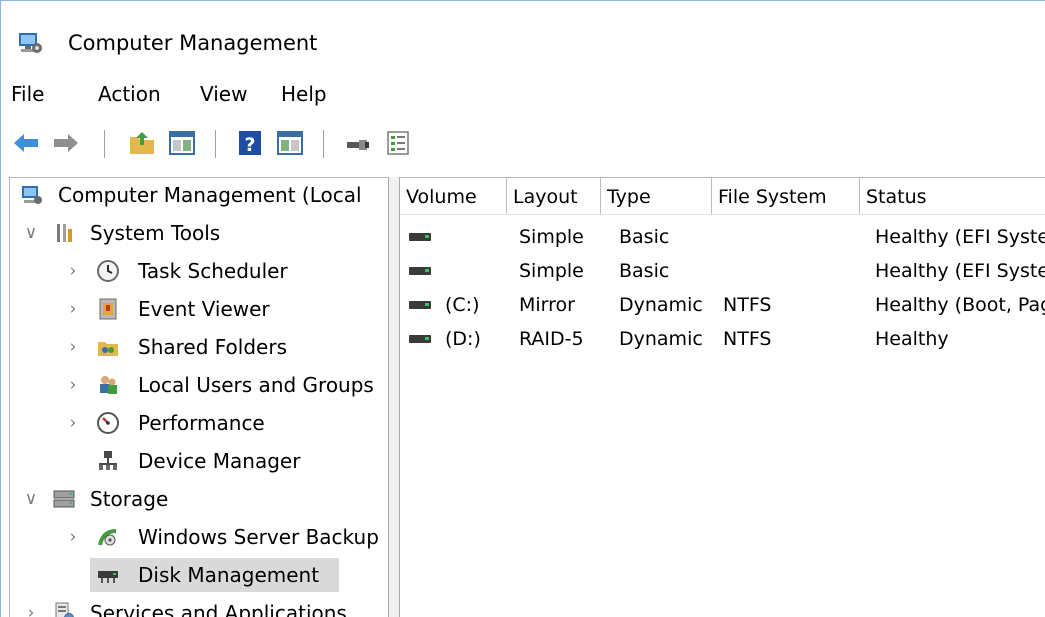 The height and width of the screenshot is (617, 1045). Describe the element at coordinates (219, 461) in the screenshot. I see `tree-label: Device Manager` at that location.